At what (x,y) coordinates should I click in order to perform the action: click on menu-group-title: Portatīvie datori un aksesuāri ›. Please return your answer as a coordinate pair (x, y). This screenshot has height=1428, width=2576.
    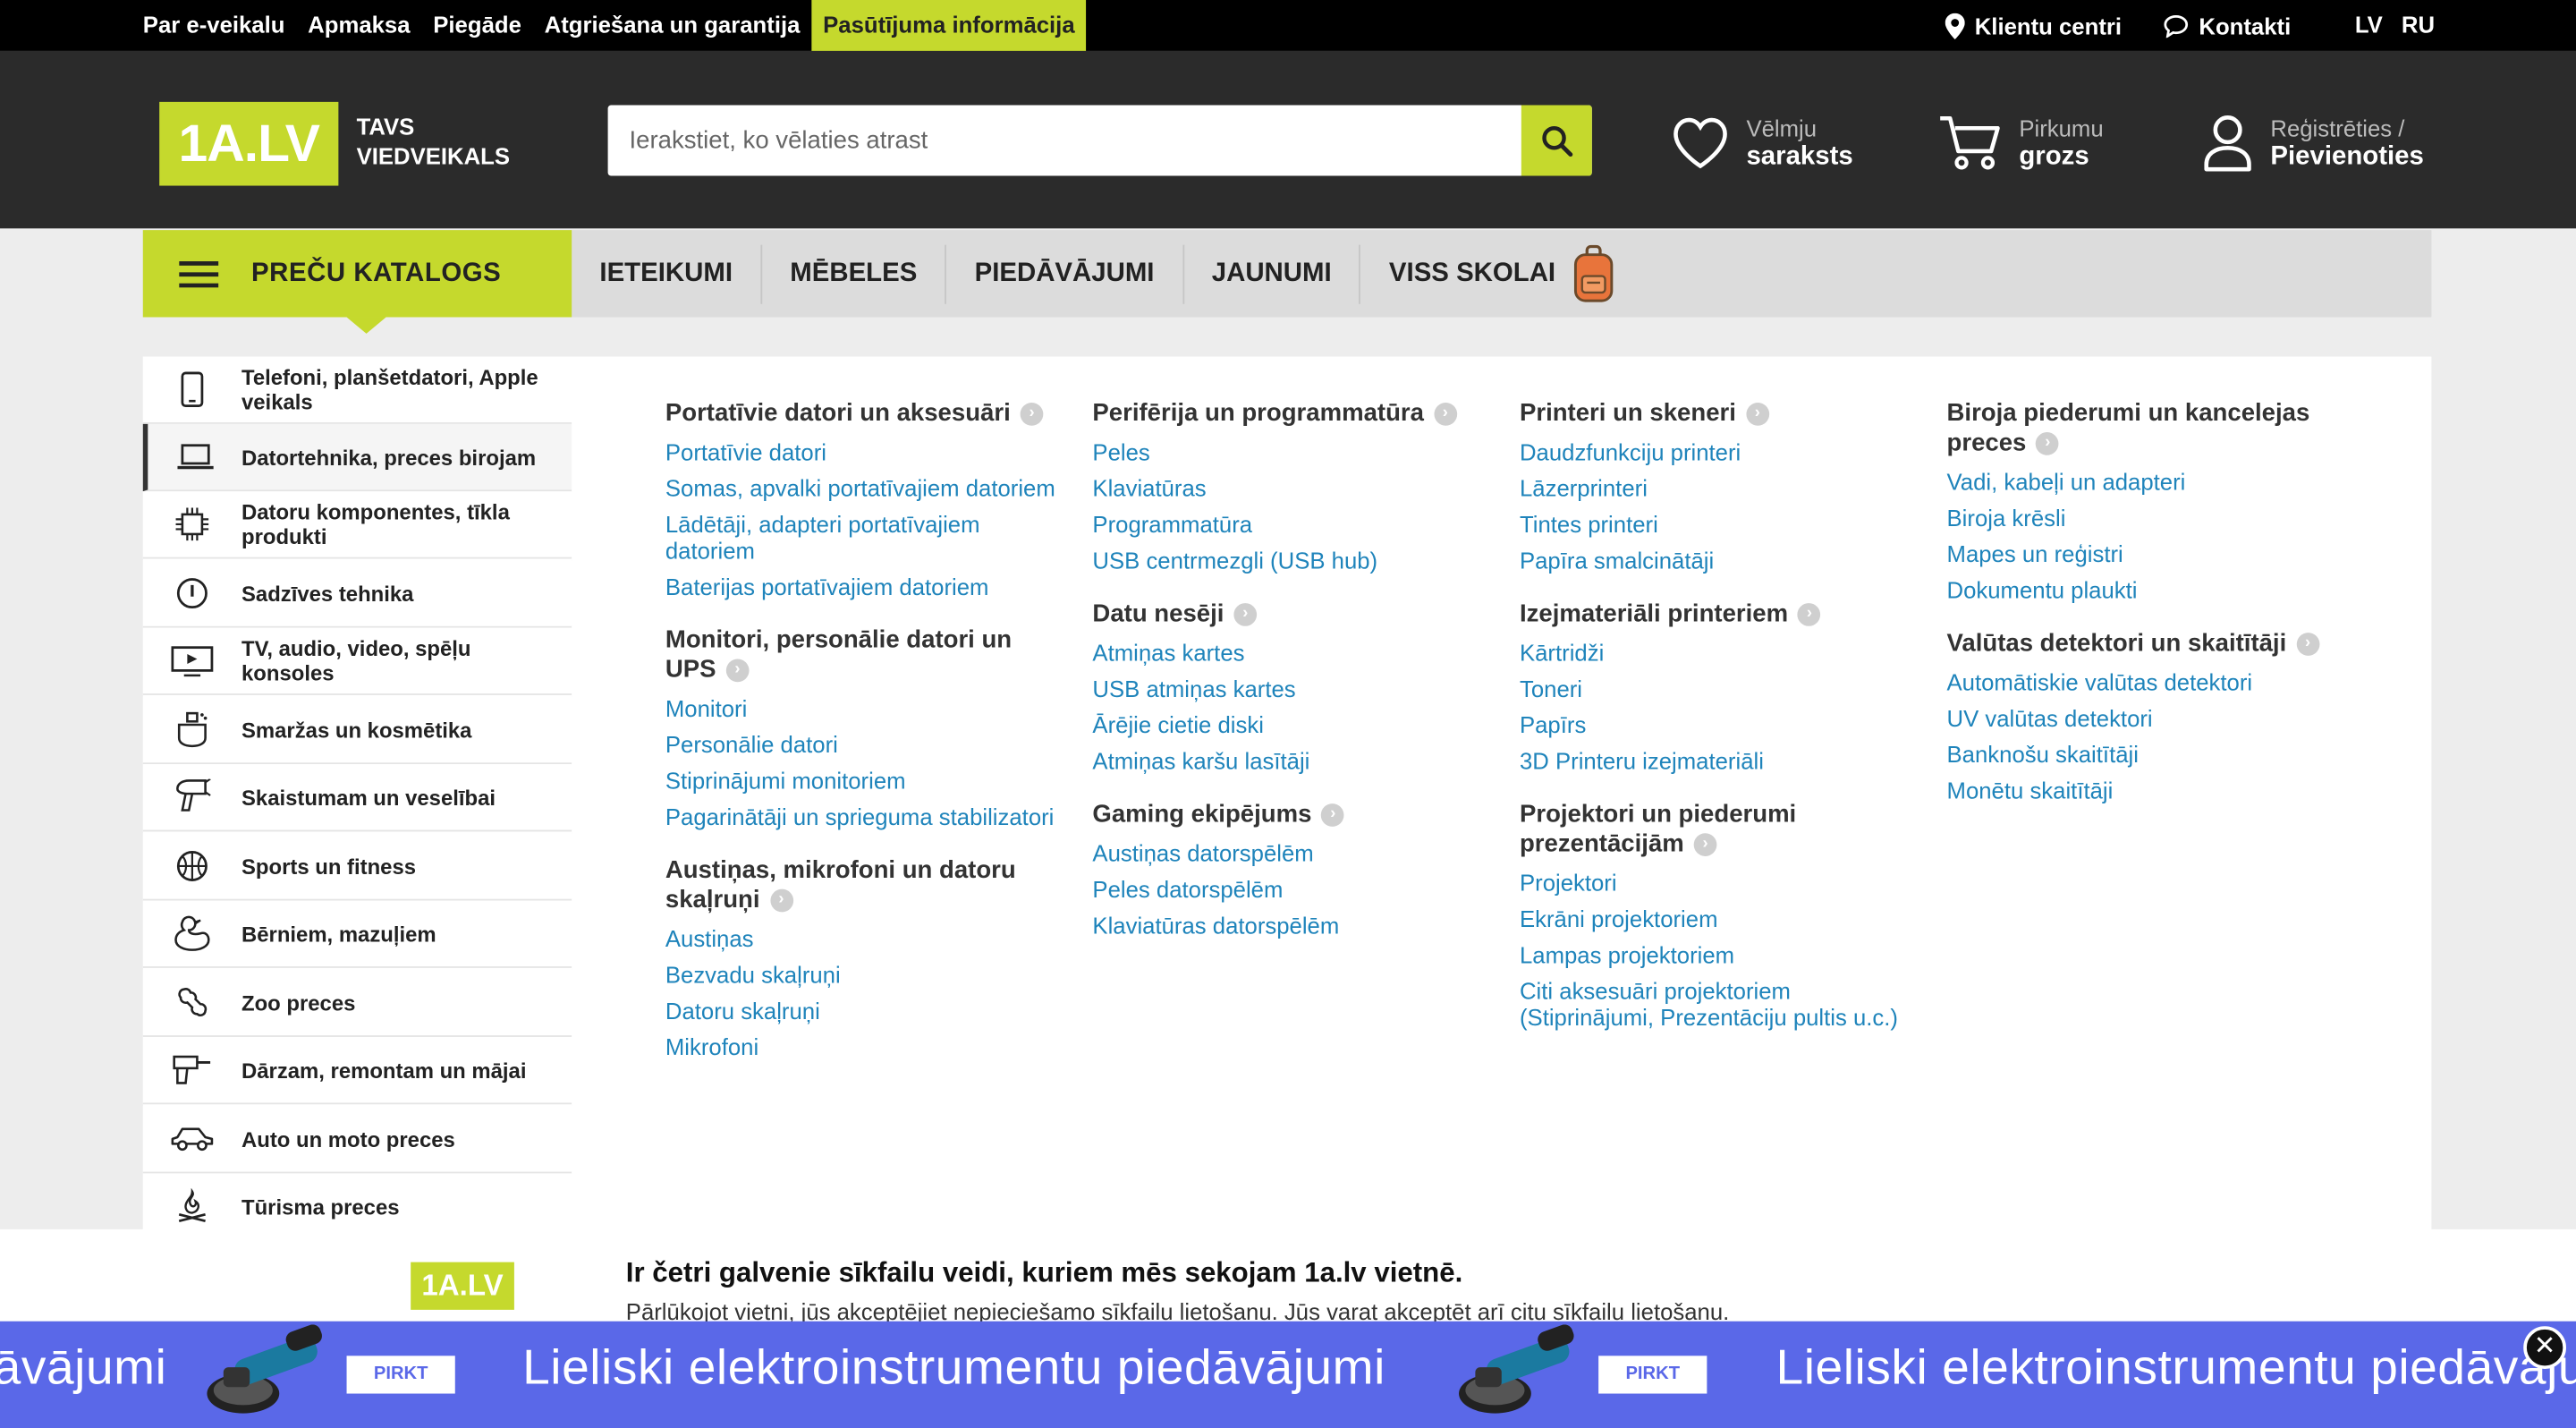
    Looking at the image, I should click on (862, 414).